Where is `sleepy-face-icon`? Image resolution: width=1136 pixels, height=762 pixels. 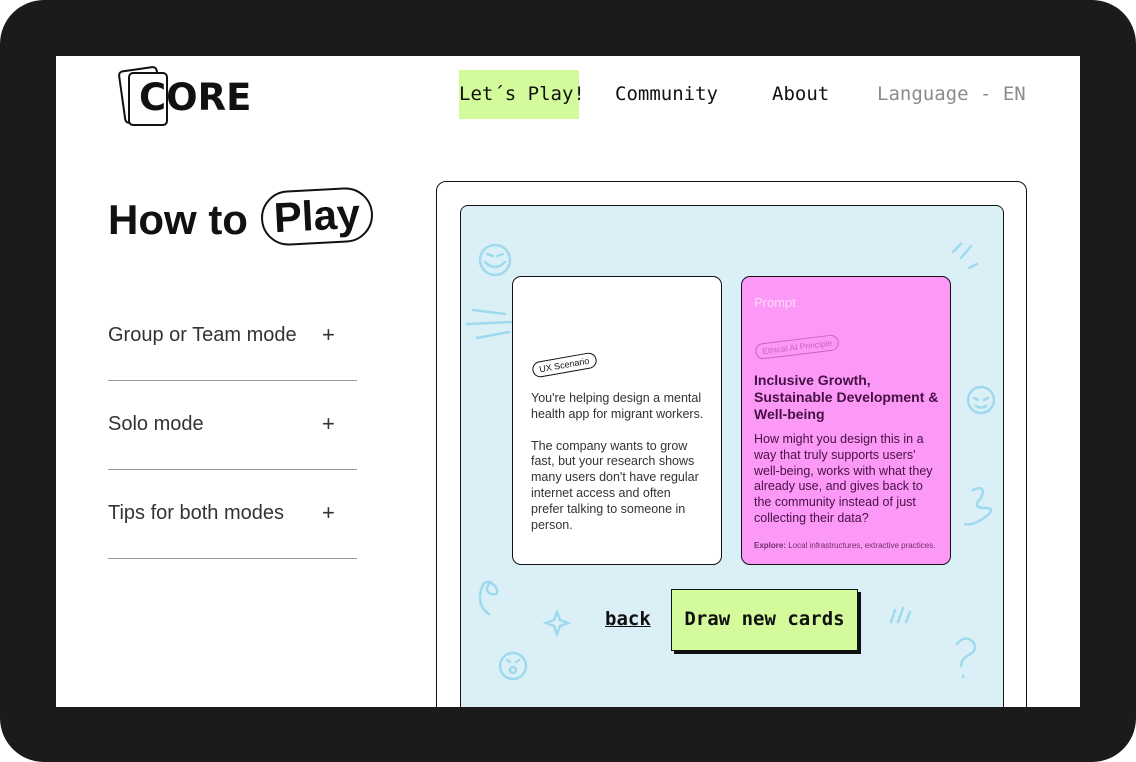
sleepy-face-icon is located at coordinates (981, 400).